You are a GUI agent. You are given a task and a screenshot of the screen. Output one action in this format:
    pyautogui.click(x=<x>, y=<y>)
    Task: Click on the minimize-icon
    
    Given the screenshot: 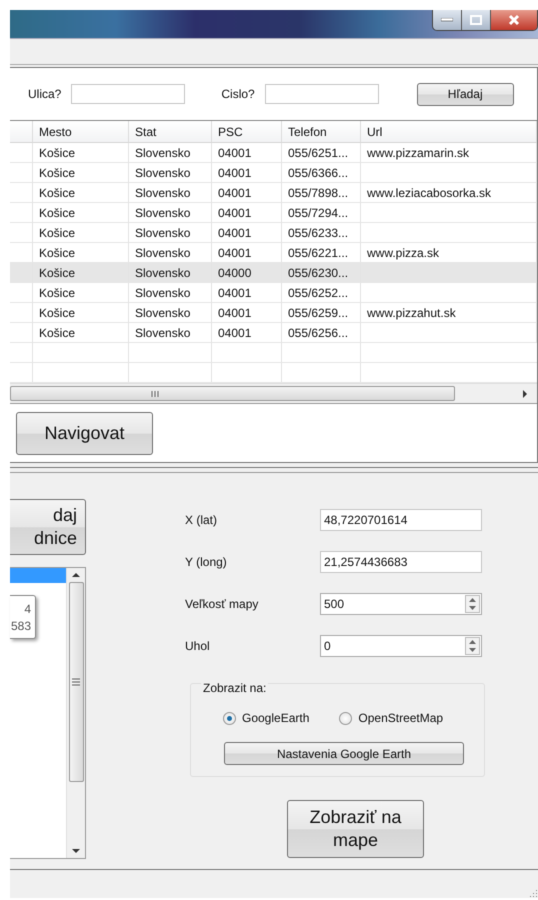 What is the action you would take?
    pyautogui.click(x=447, y=20)
    